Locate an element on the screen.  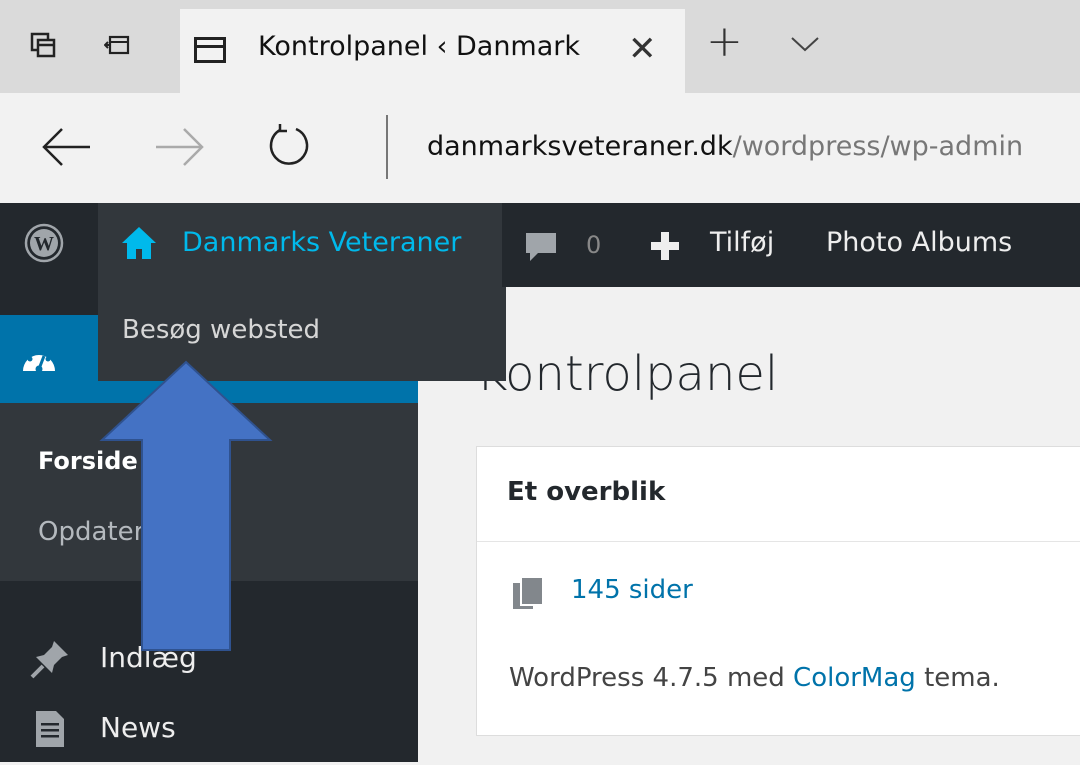
active-tab: Kontrolpanel ‹ Danmark ✕ is located at coordinates (432, 51).